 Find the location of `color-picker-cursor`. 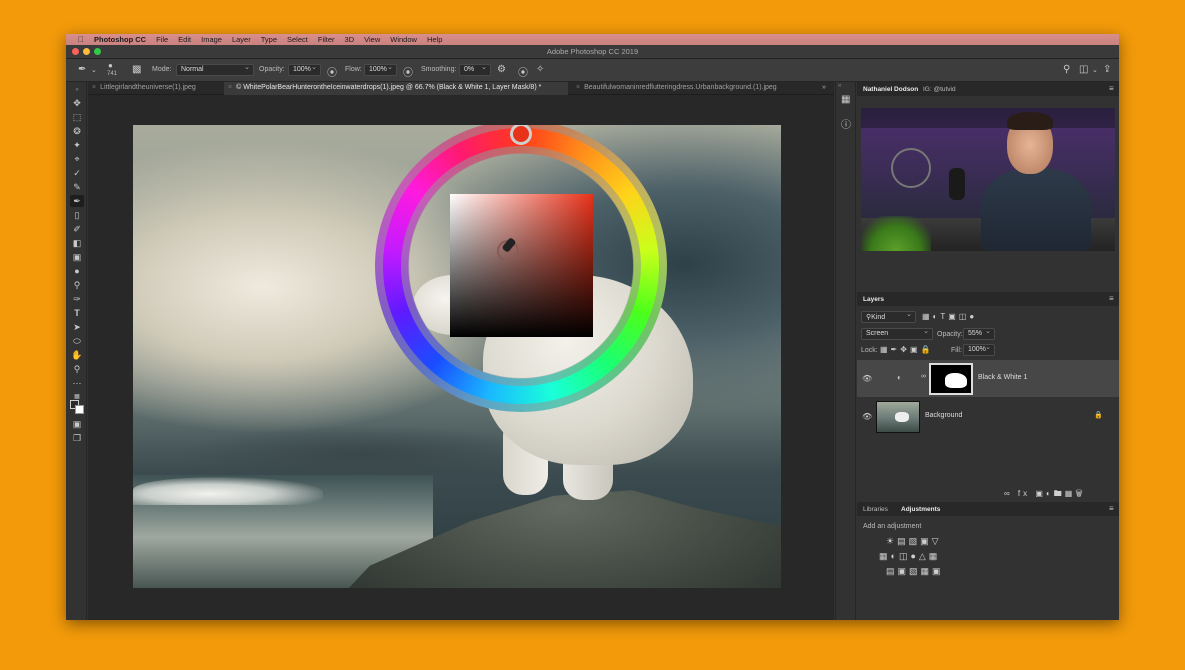

color-picker-cursor is located at coordinates (508, 251).